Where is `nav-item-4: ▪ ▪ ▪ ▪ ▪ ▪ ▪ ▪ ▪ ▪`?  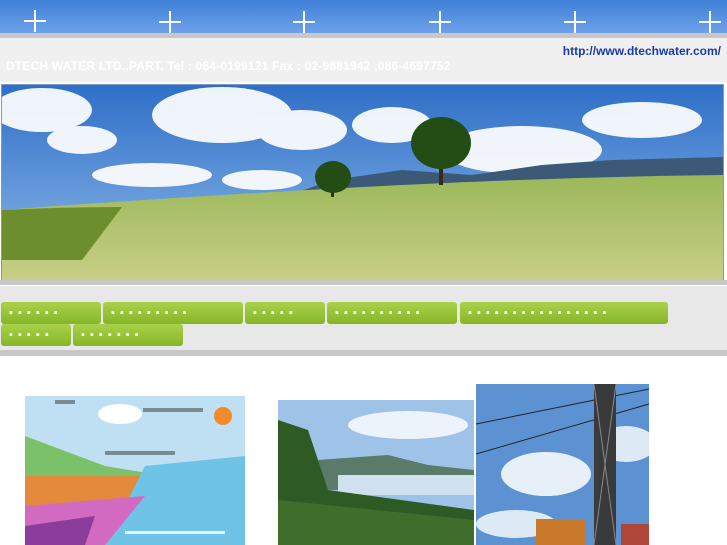
nav-item-4: ▪ ▪ ▪ ▪ ▪ ▪ ▪ ▪ ▪ ▪ is located at coordinates (392, 313).